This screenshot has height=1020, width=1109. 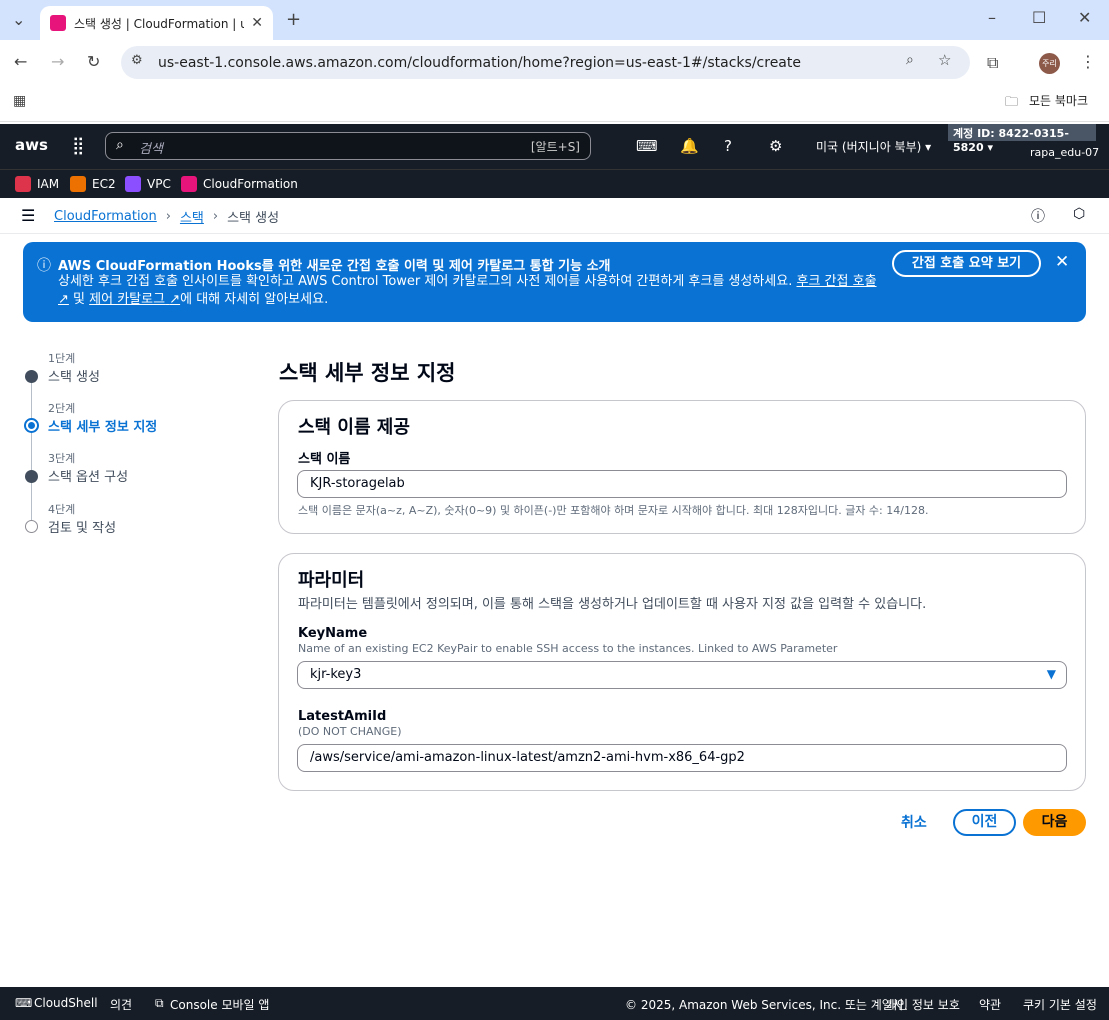 What do you see at coordinates (31, 145) in the screenshot?
I see `aws-logo: aws` at bounding box center [31, 145].